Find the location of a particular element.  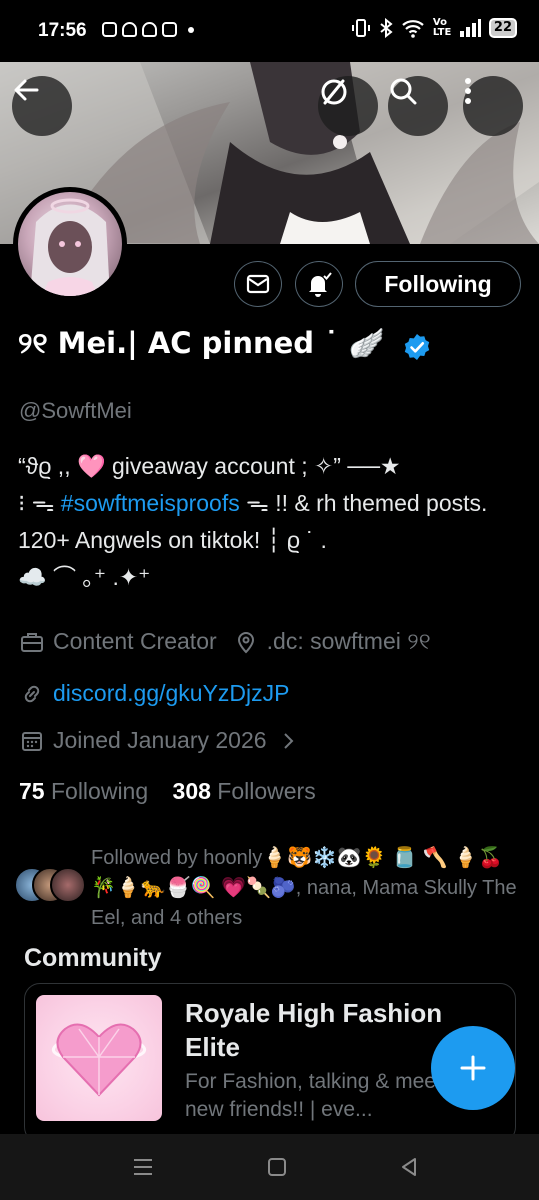

website-link: discord.gg/gkuYzDjzJP is located at coordinates (171, 693).